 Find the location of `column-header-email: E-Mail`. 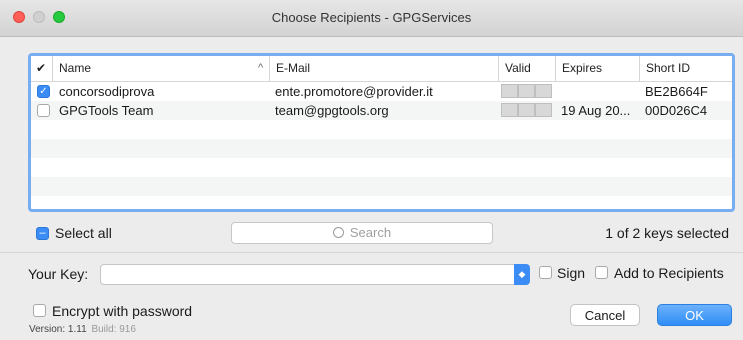

column-header-email: E-Mail is located at coordinates (384, 68).